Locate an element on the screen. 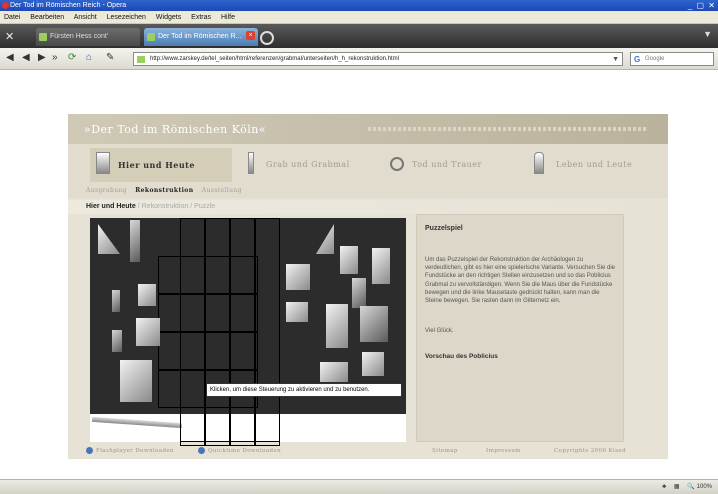  back-icon: ◀ is located at coordinates (10, 57).